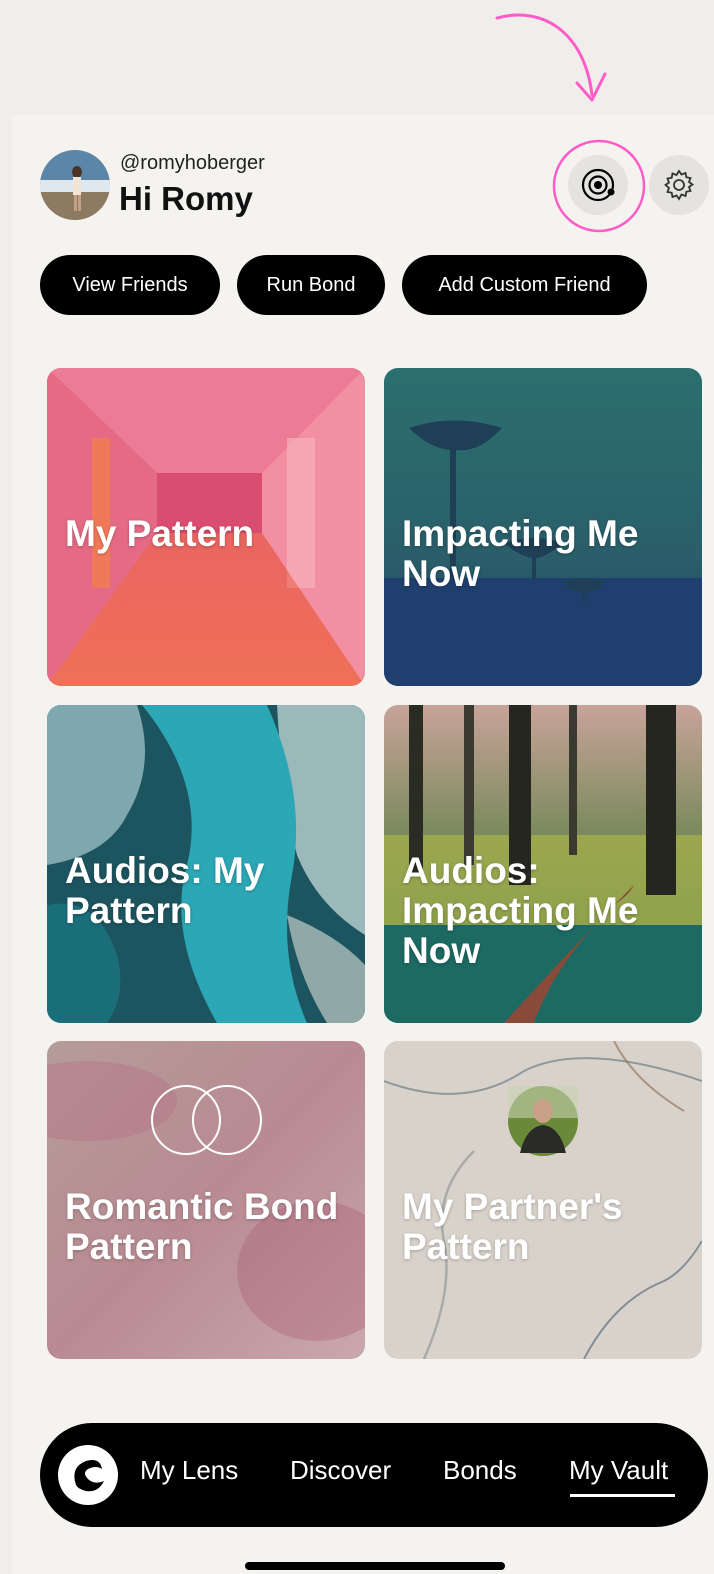 This screenshot has height=1574, width=714. I want to click on tile-my-pattern: My Pattern, so click(206, 527).